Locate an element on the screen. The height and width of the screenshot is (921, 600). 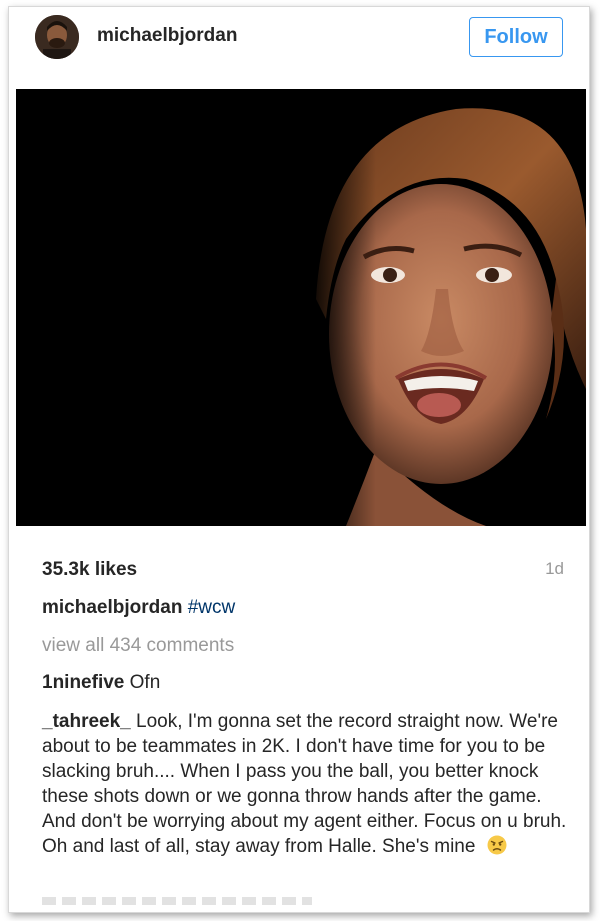
avatar is located at coordinates (57, 37).